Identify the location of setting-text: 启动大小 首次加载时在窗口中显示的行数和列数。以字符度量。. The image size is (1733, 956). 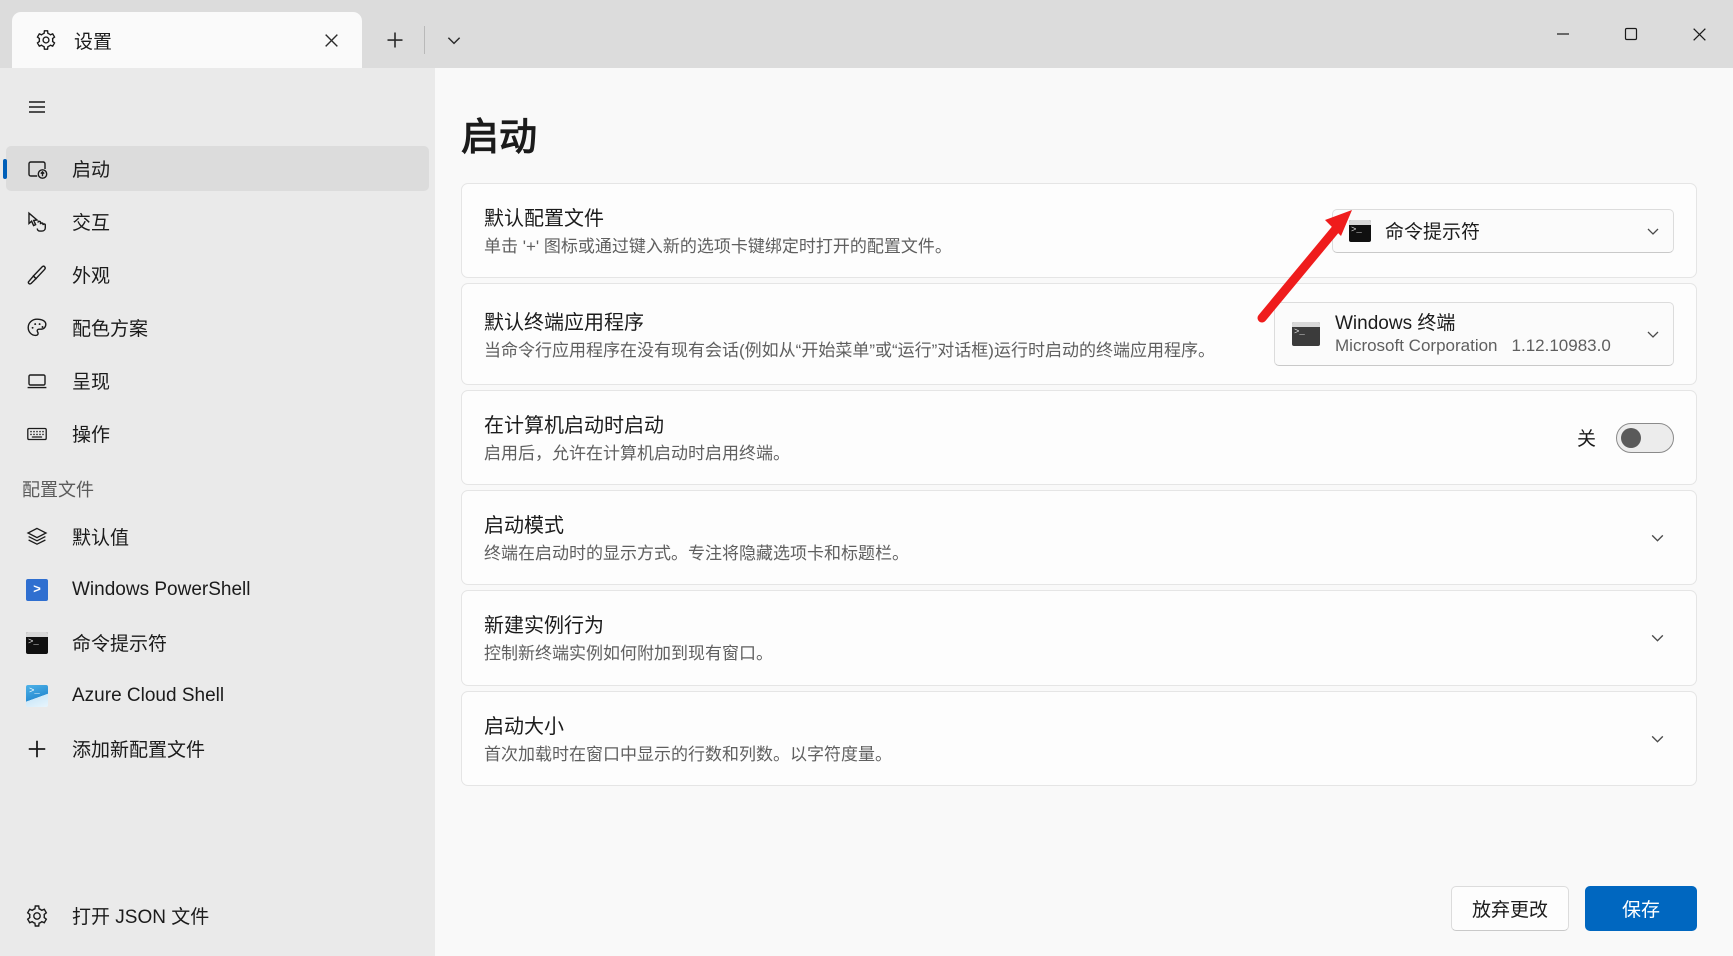
(1062, 738).